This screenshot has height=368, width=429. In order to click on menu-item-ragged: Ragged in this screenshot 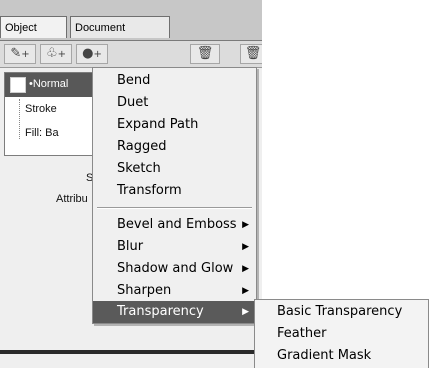, I will do `click(174, 147)`.